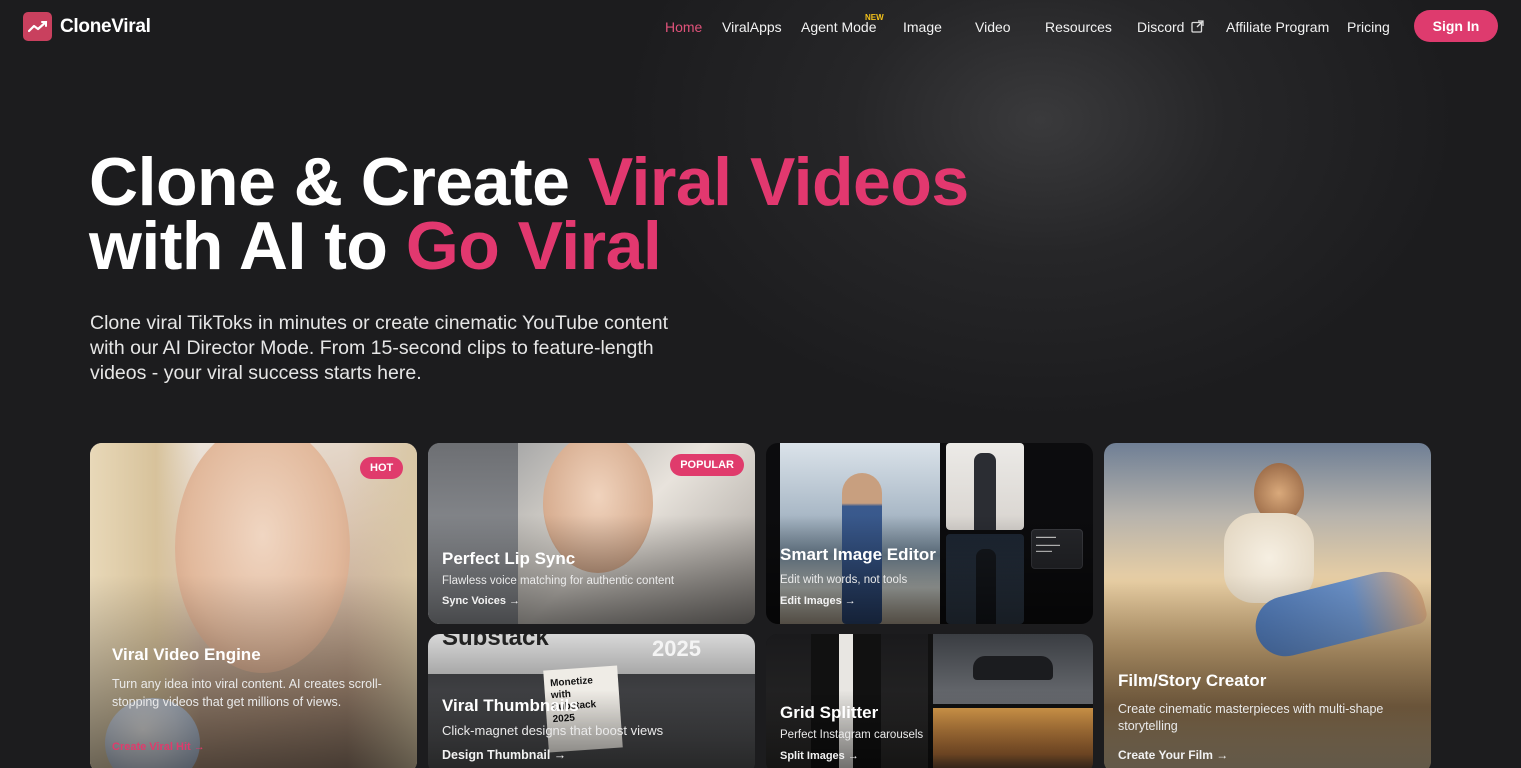  I want to click on card-title: Perfect Lip Sync, so click(509, 558).